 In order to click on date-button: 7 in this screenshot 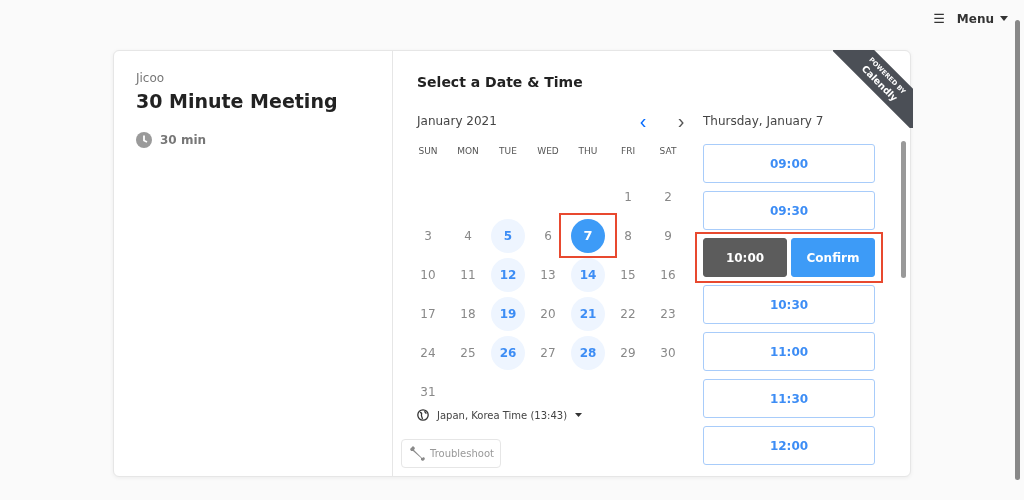, I will do `click(588, 235)`.